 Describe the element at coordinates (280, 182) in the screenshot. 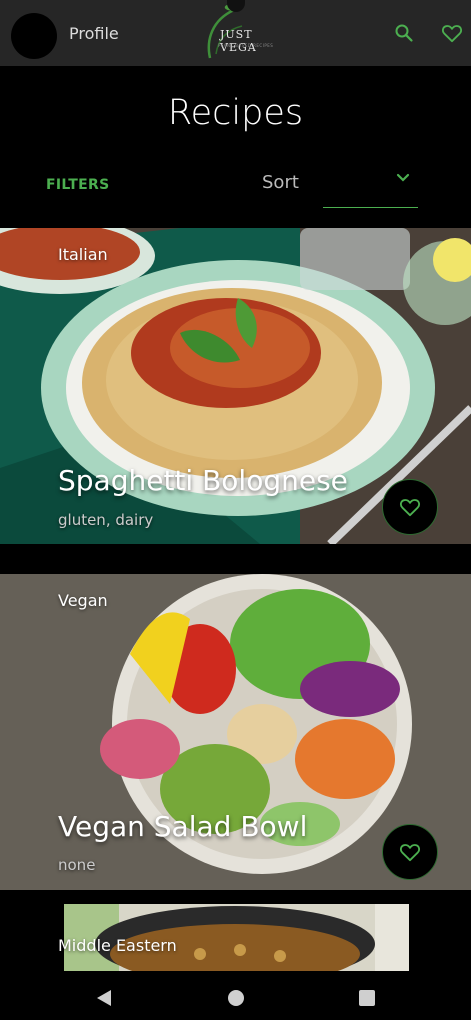

I see `sort-label: Sort` at that location.